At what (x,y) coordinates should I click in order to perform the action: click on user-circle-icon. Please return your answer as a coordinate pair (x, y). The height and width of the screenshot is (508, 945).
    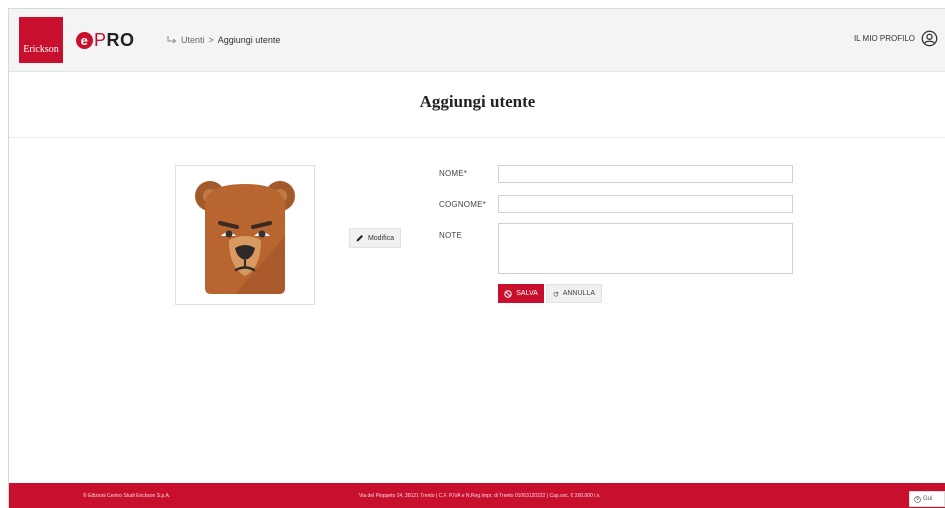
    Looking at the image, I should click on (929, 38).